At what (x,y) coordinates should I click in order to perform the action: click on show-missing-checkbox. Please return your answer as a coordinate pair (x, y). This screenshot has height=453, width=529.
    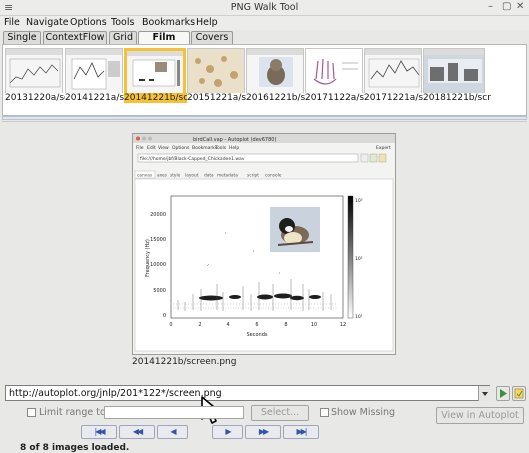
    Looking at the image, I should click on (324, 412).